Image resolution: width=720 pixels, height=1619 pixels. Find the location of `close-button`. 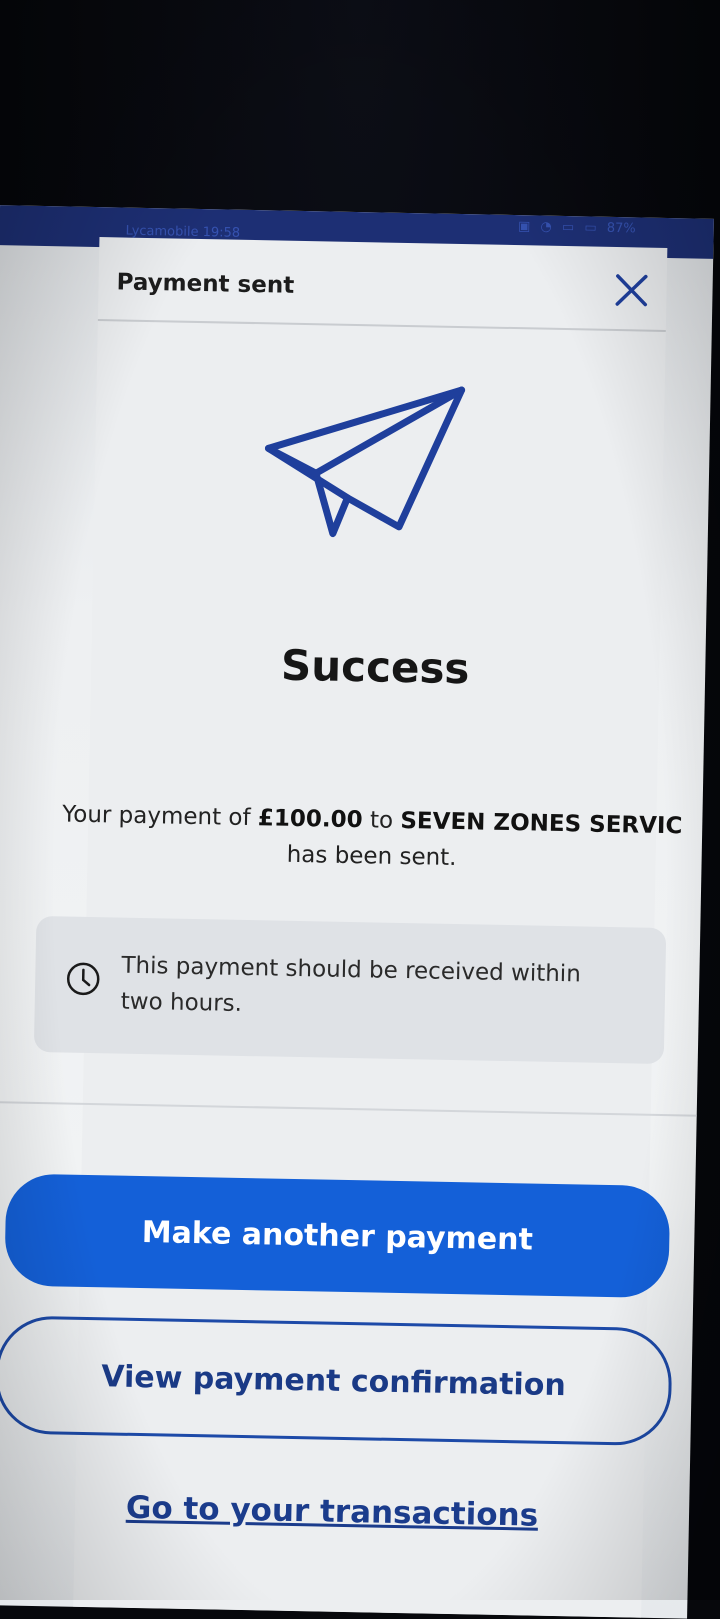

close-button is located at coordinates (631, 290).